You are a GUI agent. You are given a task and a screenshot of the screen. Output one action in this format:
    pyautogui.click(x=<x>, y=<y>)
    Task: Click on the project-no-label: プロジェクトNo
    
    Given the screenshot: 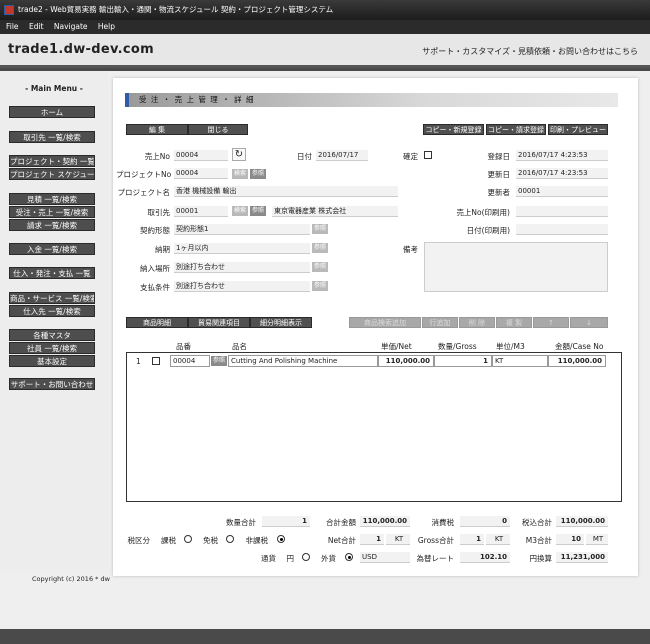 What is the action you would take?
    pyautogui.click(x=144, y=174)
    